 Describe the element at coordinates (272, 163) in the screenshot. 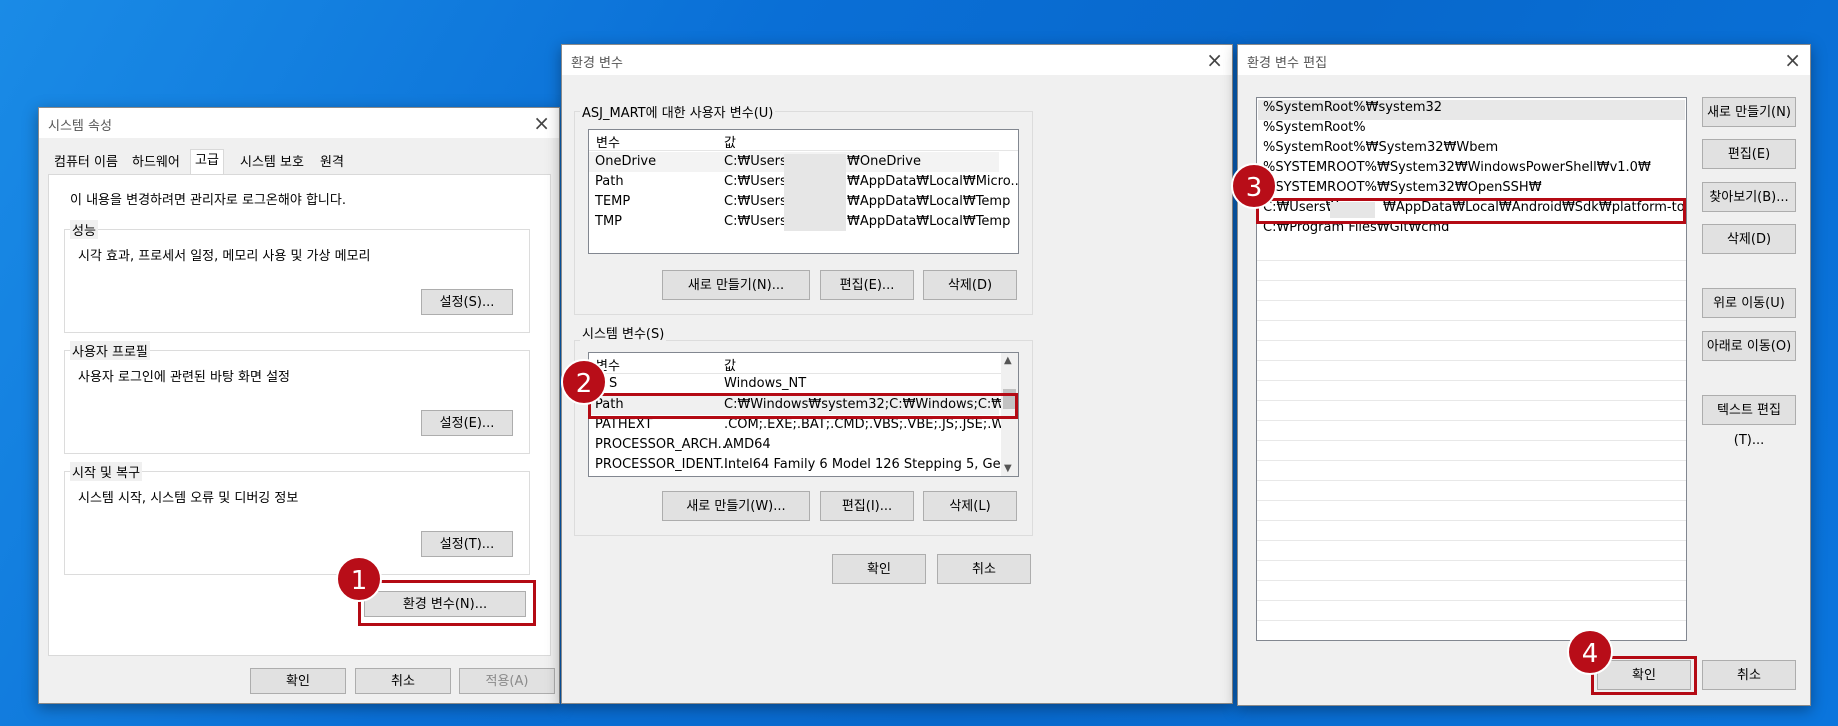

I see `tab-system-protection: 시스템 보호` at that location.